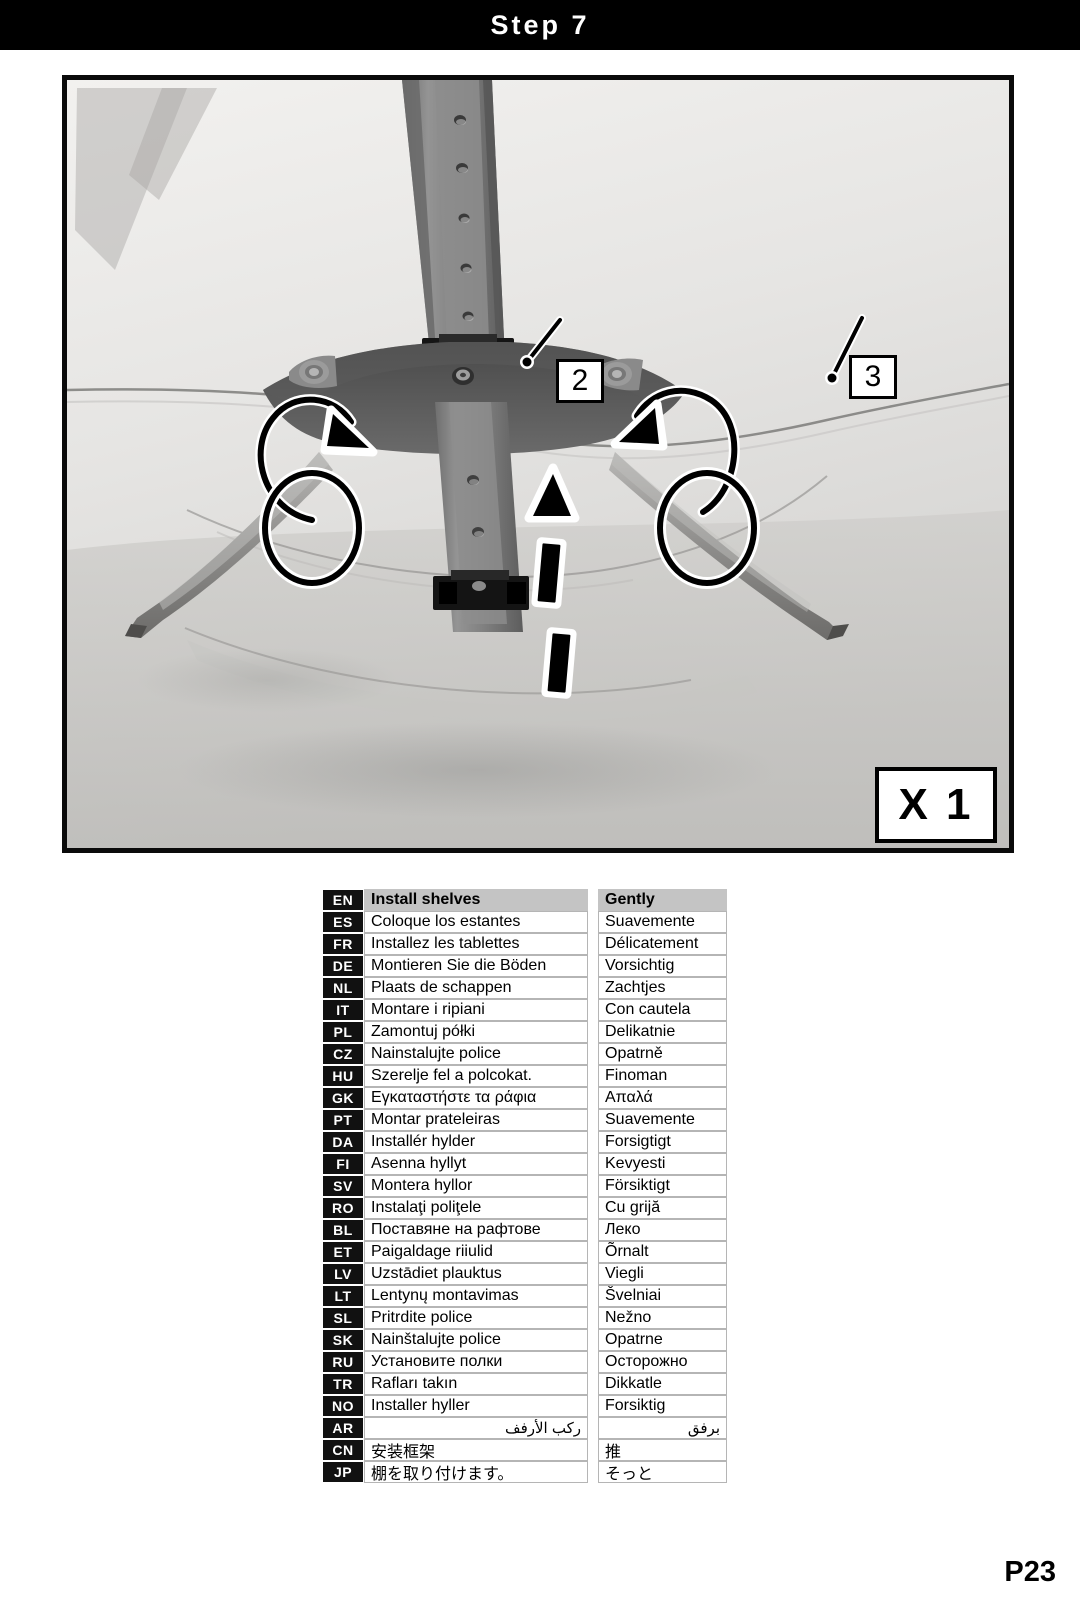 The height and width of the screenshot is (1618, 1080). I want to click on instruction-text: Pritrdite police, so click(476, 1318).